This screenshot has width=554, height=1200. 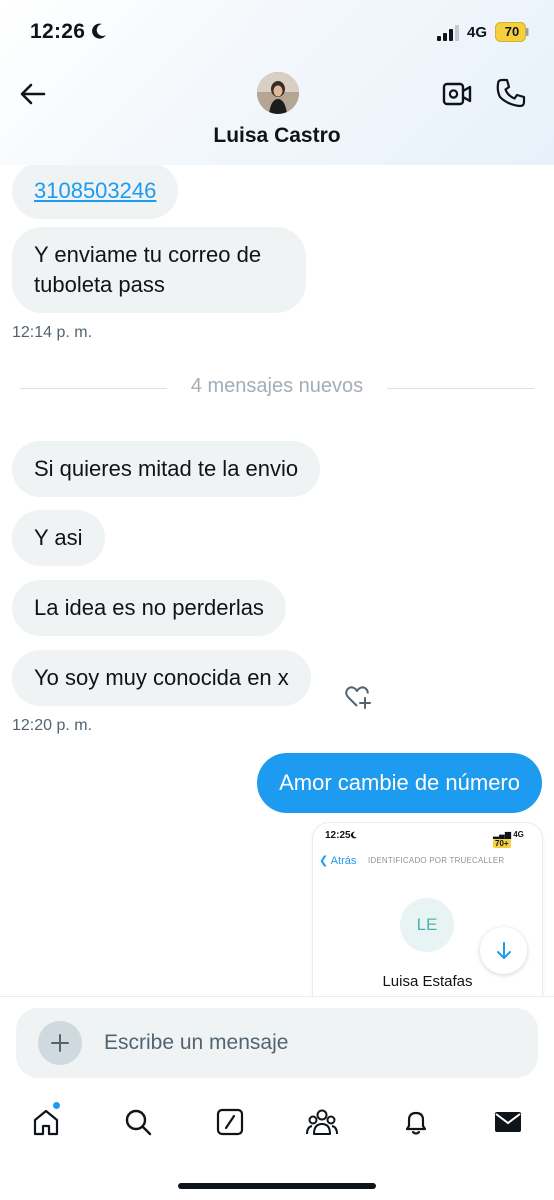 I want to click on divider-line-right, so click(x=460, y=388).